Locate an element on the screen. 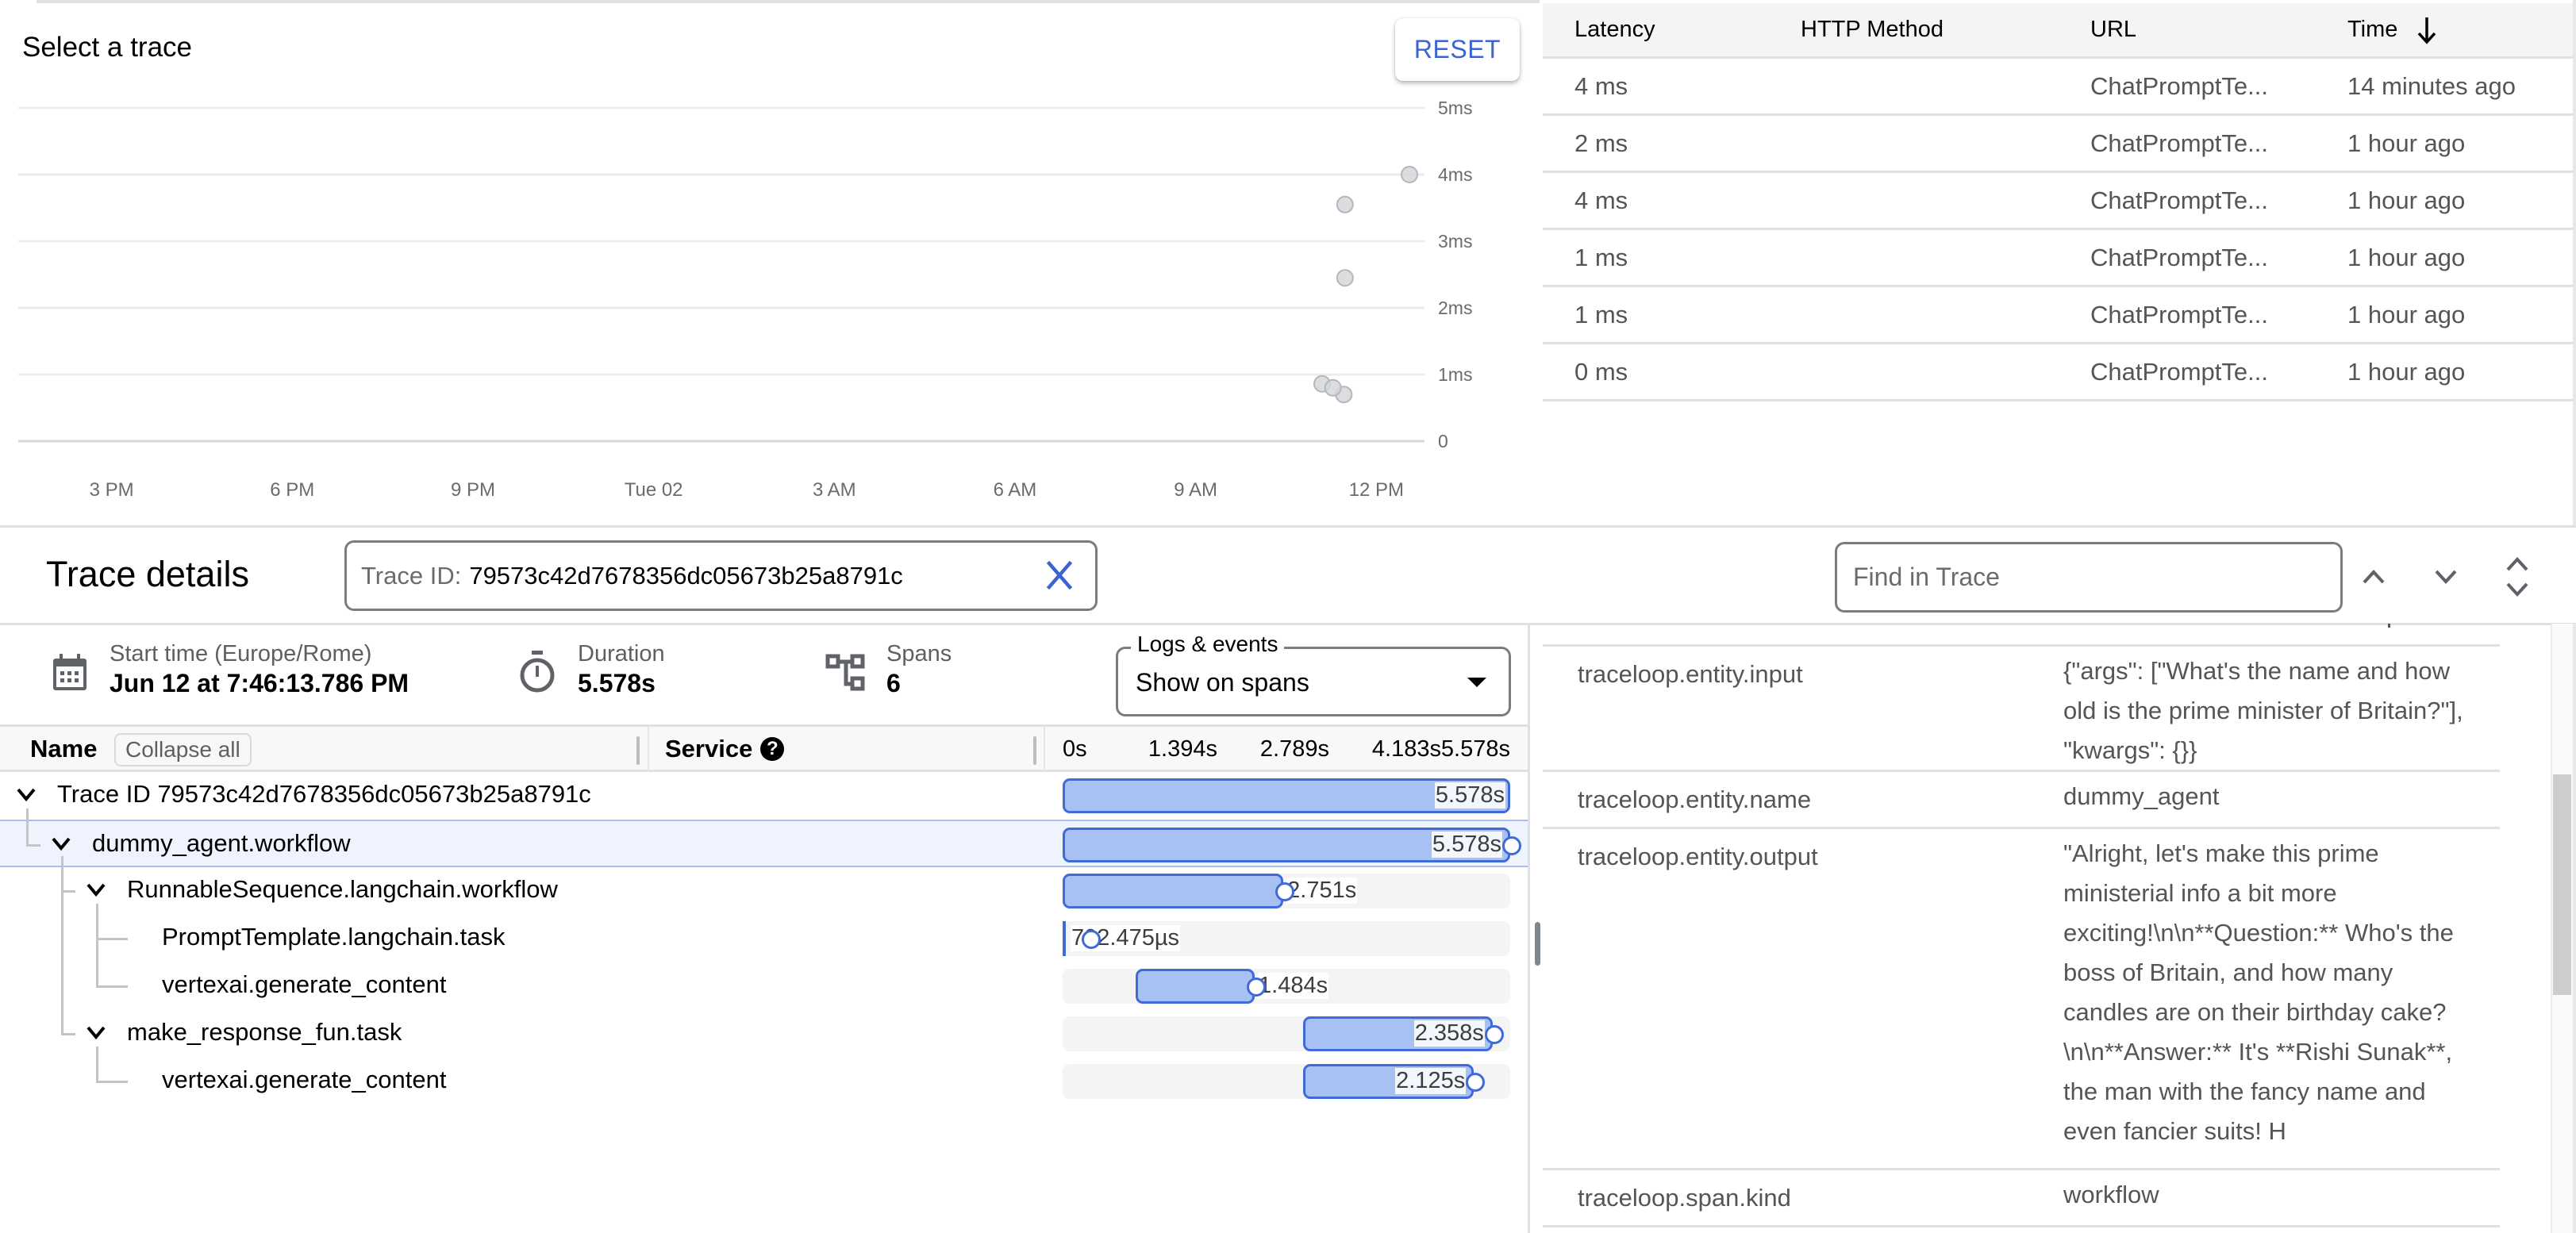 The image size is (2576, 1233). scrolled-text-remnant is located at coordinates (2389, 626).